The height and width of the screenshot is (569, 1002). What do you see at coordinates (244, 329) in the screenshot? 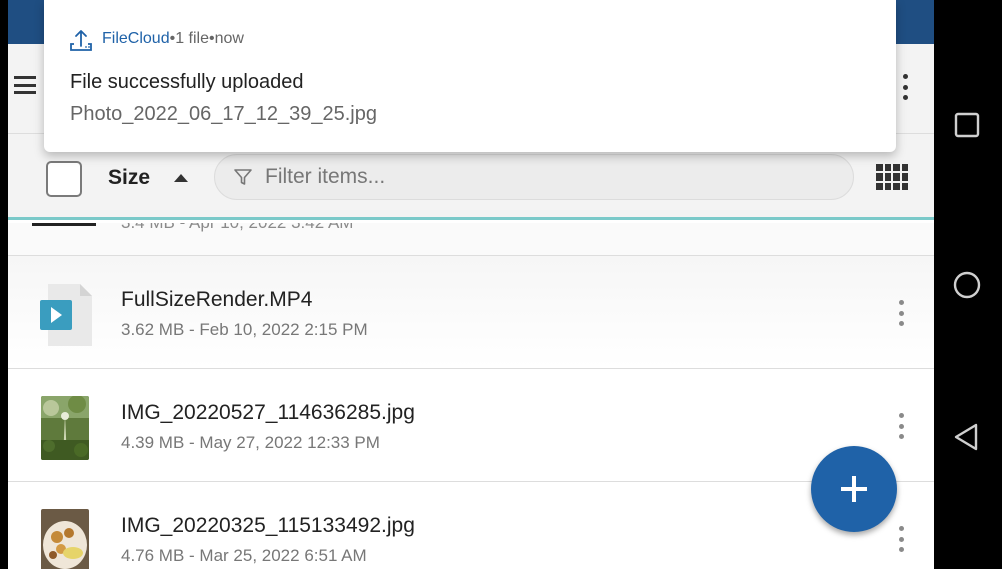
I see `file-meta: 3.62 MB - Feb 10, 2022 2:15 PM` at bounding box center [244, 329].